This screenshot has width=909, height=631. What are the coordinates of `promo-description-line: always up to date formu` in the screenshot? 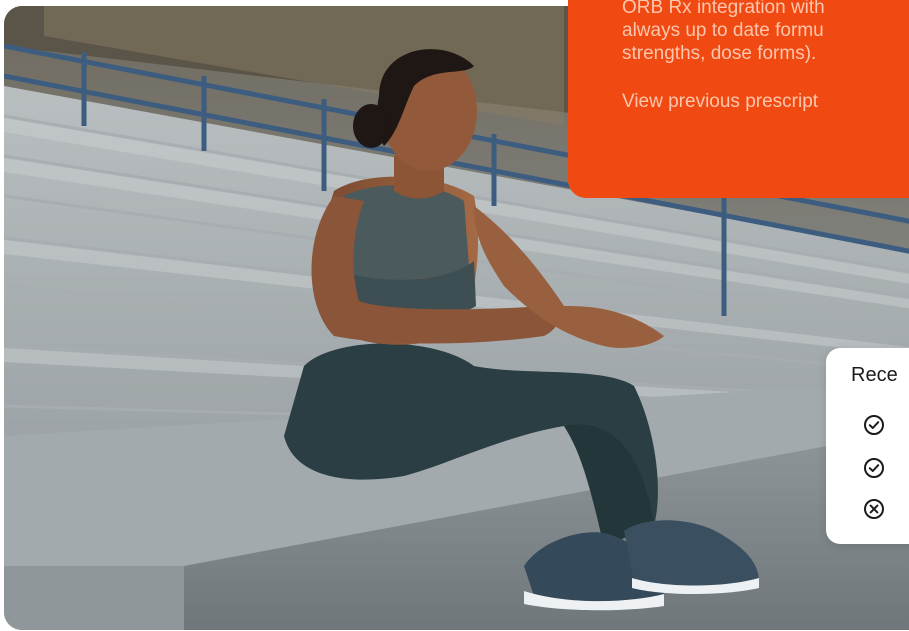 It's located at (723, 30).